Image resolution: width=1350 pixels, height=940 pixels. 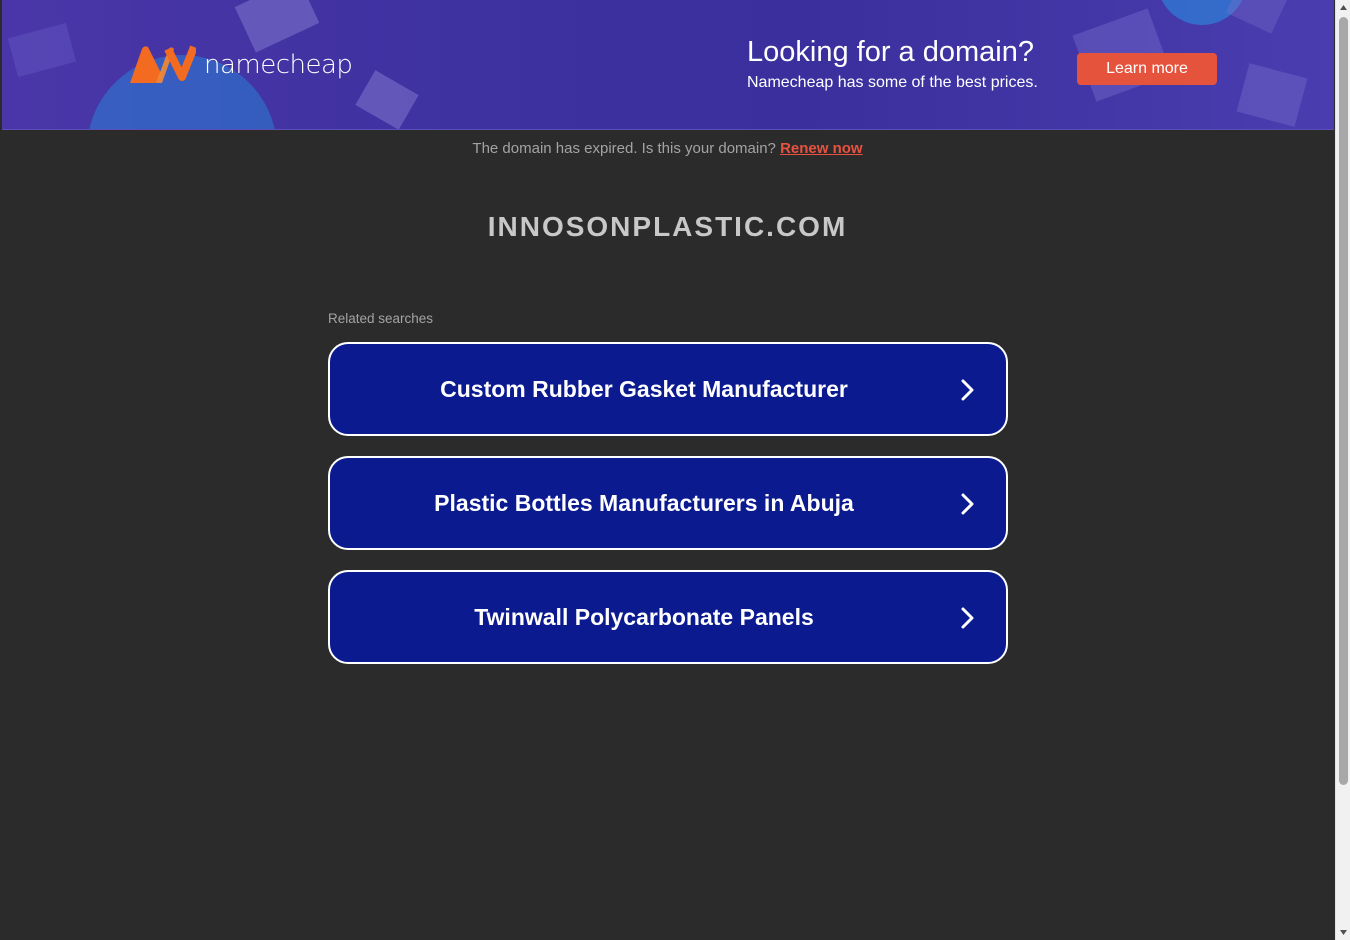 I want to click on scrollbar-thumb, so click(x=1343, y=401).